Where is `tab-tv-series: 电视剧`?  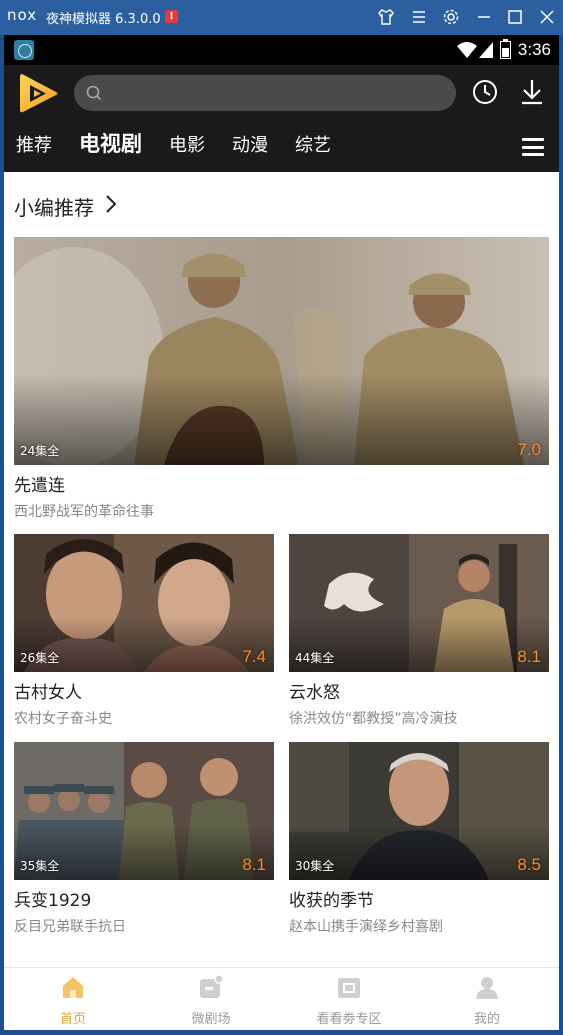 tab-tv-series: 电视剧 is located at coordinates (110, 144).